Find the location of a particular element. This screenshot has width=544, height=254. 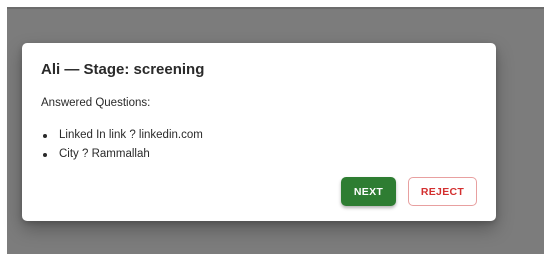

answered-questions-heading: Answered Questions: is located at coordinates (96, 103).